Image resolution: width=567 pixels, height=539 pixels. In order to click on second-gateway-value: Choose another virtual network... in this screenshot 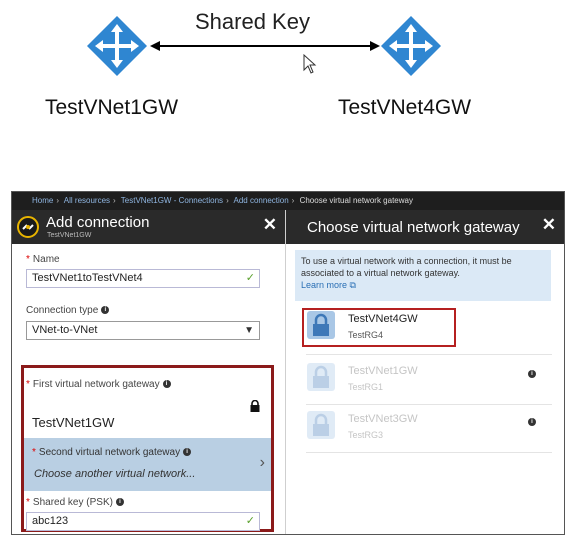, I will do `click(115, 474)`.